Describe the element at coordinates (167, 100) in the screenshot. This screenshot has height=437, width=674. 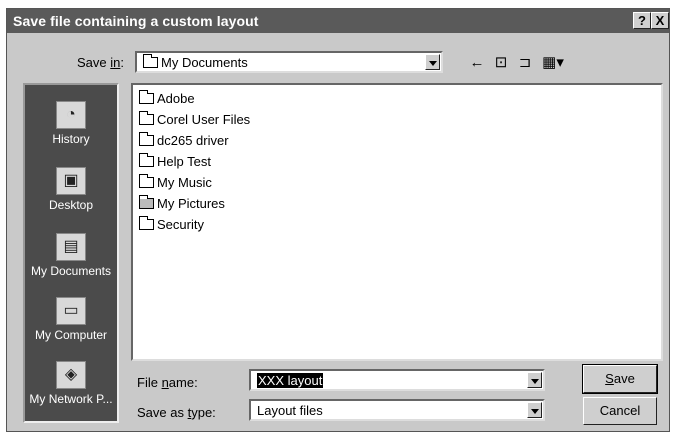
I see `list-item: Adobe` at that location.